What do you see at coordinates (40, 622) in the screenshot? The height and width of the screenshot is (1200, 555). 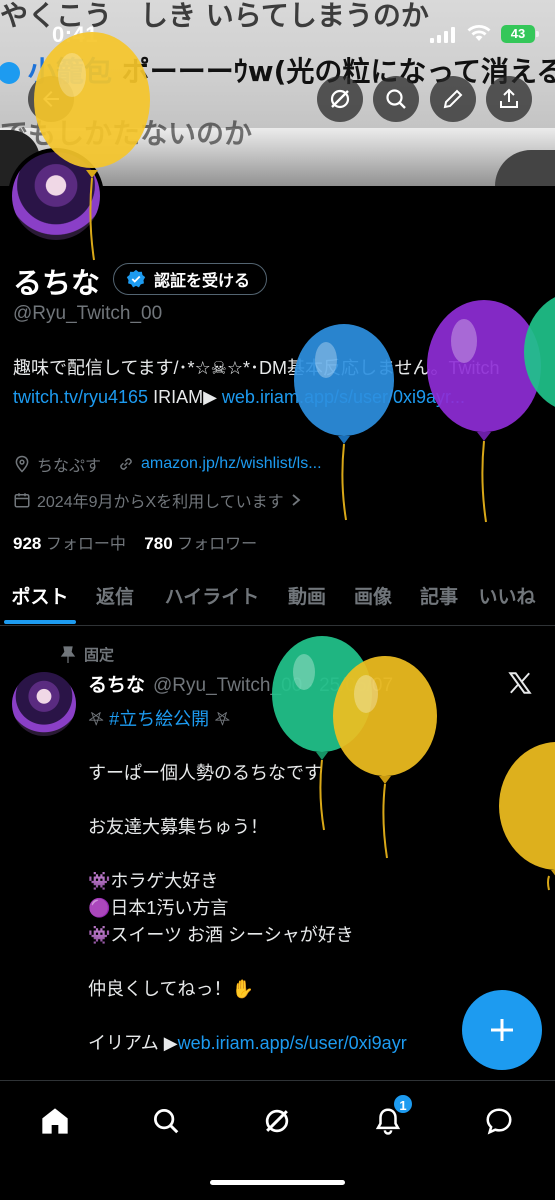 I see `active-tab-indicator` at bounding box center [40, 622].